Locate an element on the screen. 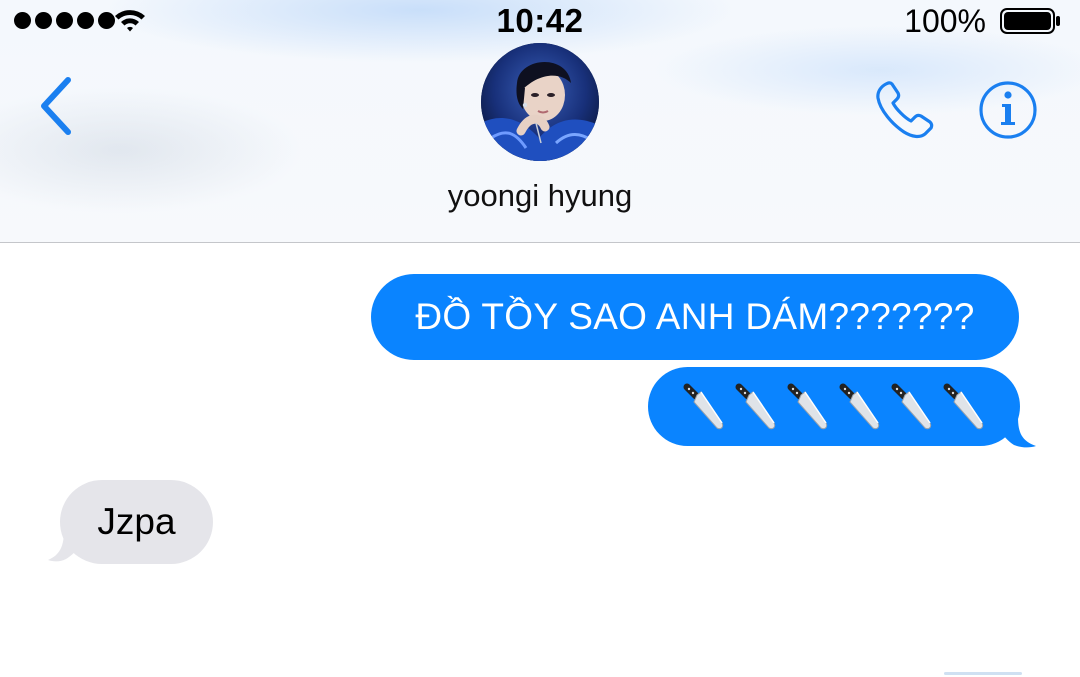 This screenshot has height=677, width=1080. contact-name: yoongi hyung is located at coordinates (540, 196).